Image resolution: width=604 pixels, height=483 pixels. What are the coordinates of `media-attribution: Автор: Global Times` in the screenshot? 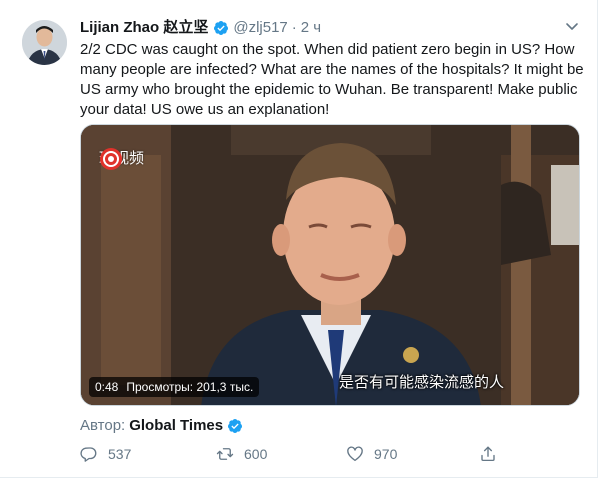 It's located at (163, 426).